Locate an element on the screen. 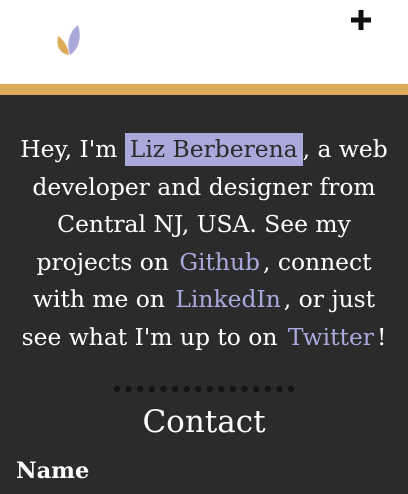 This screenshot has width=408, height=494. leaf-logo-icon is located at coordinates (68, 40).